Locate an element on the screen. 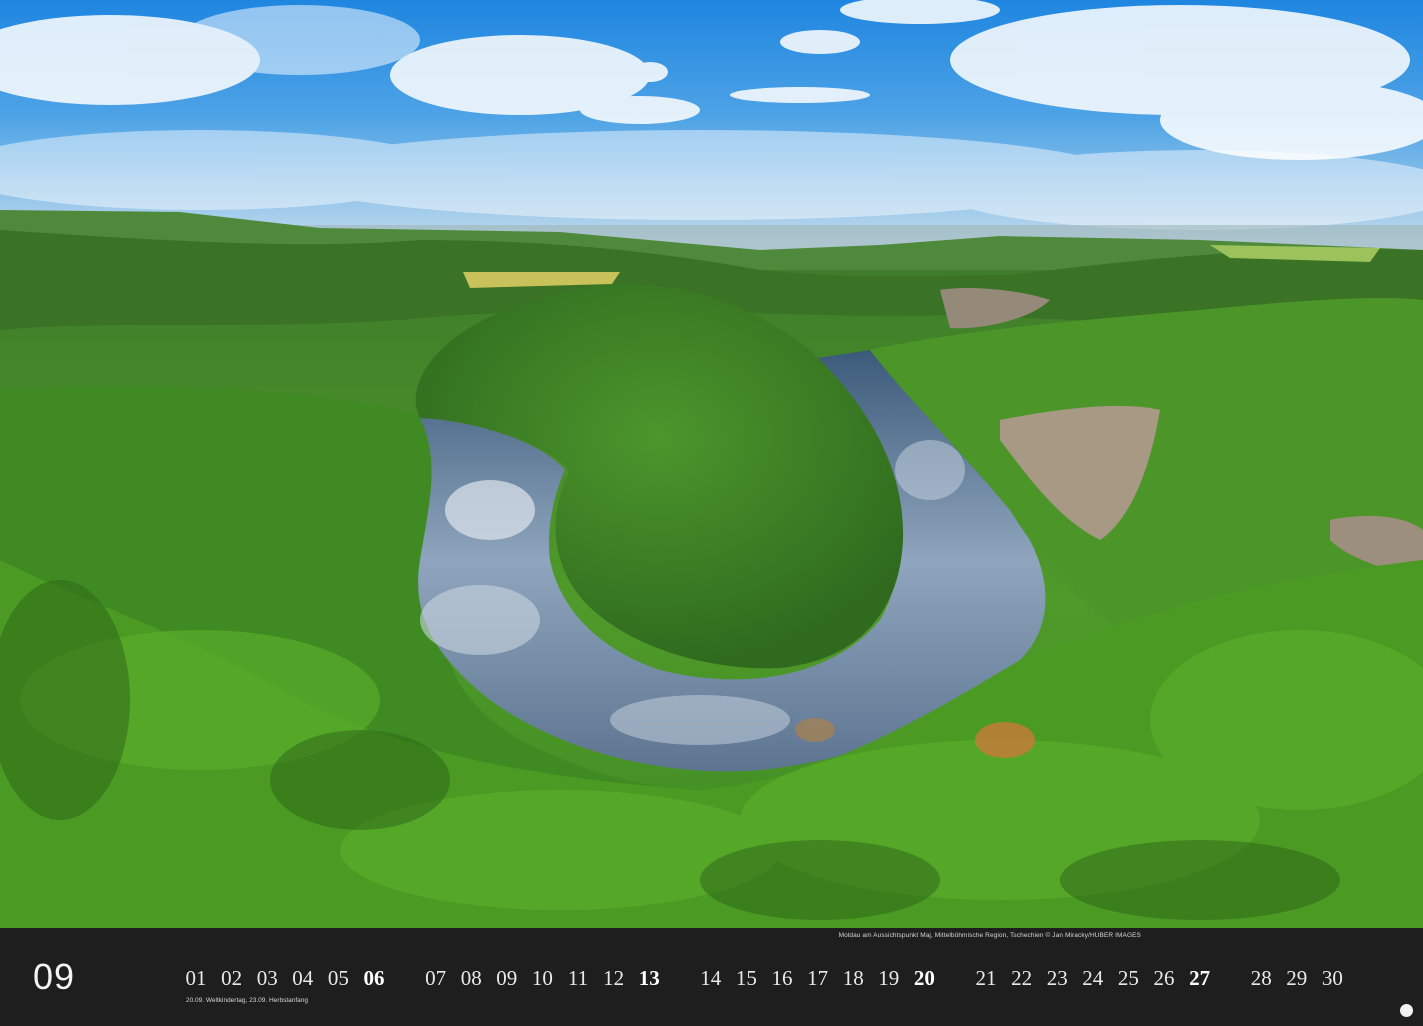 This screenshot has width=1423, height=1026. day-27: 27 is located at coordinates (1200, 978).